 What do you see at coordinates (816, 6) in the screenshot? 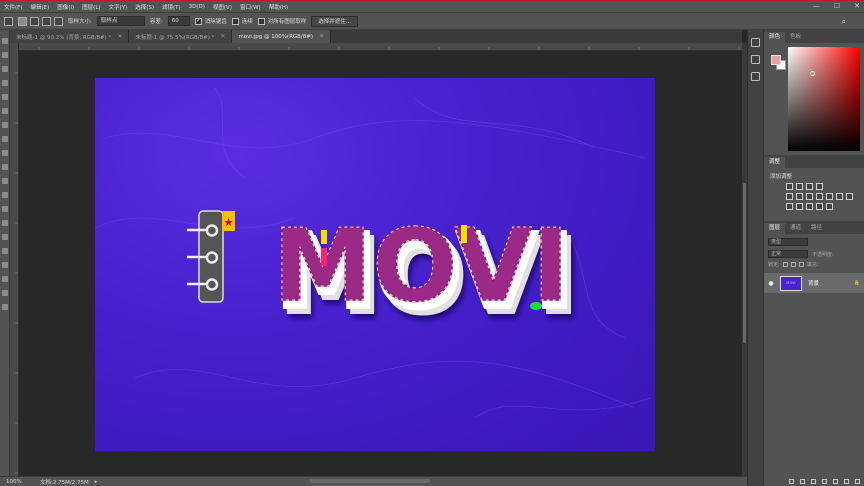
I see `minimize-button: —` at bounding box center [816, 6].